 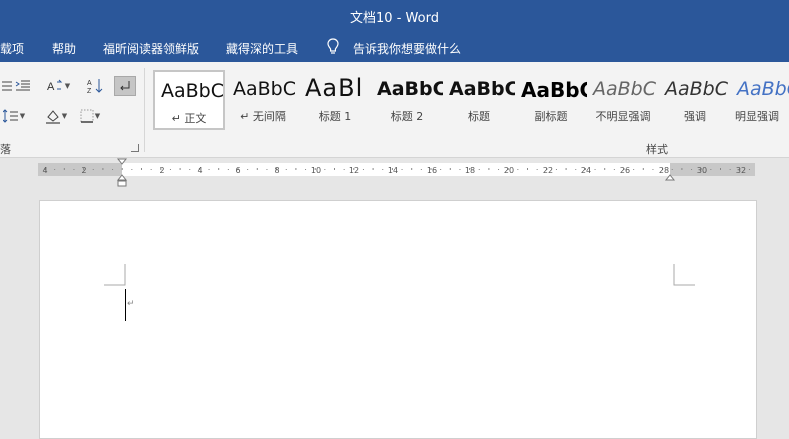 I want to click on ruler-label: 8, so click(x=276, y=170).